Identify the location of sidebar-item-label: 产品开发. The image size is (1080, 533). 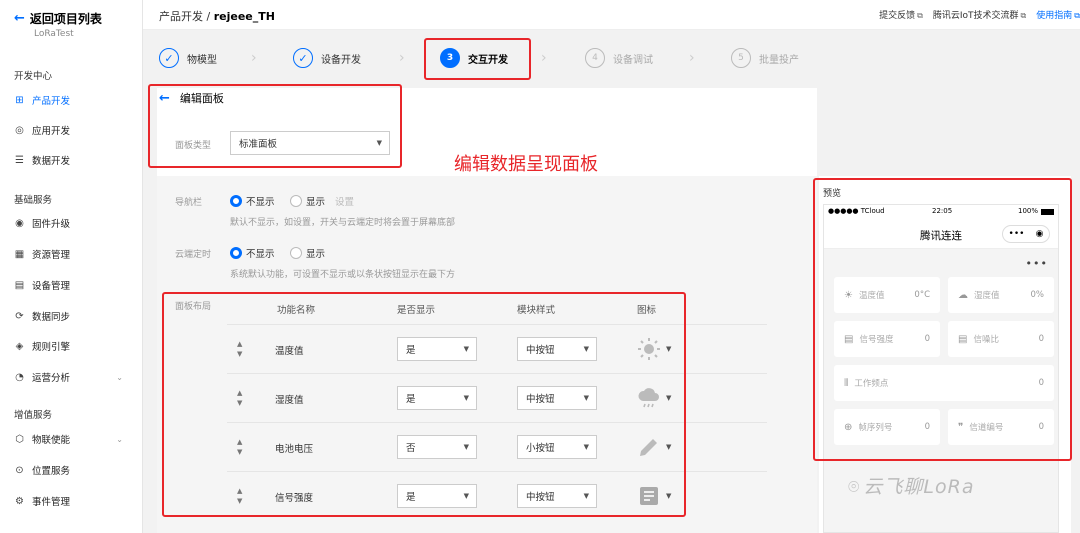
(51, 101).